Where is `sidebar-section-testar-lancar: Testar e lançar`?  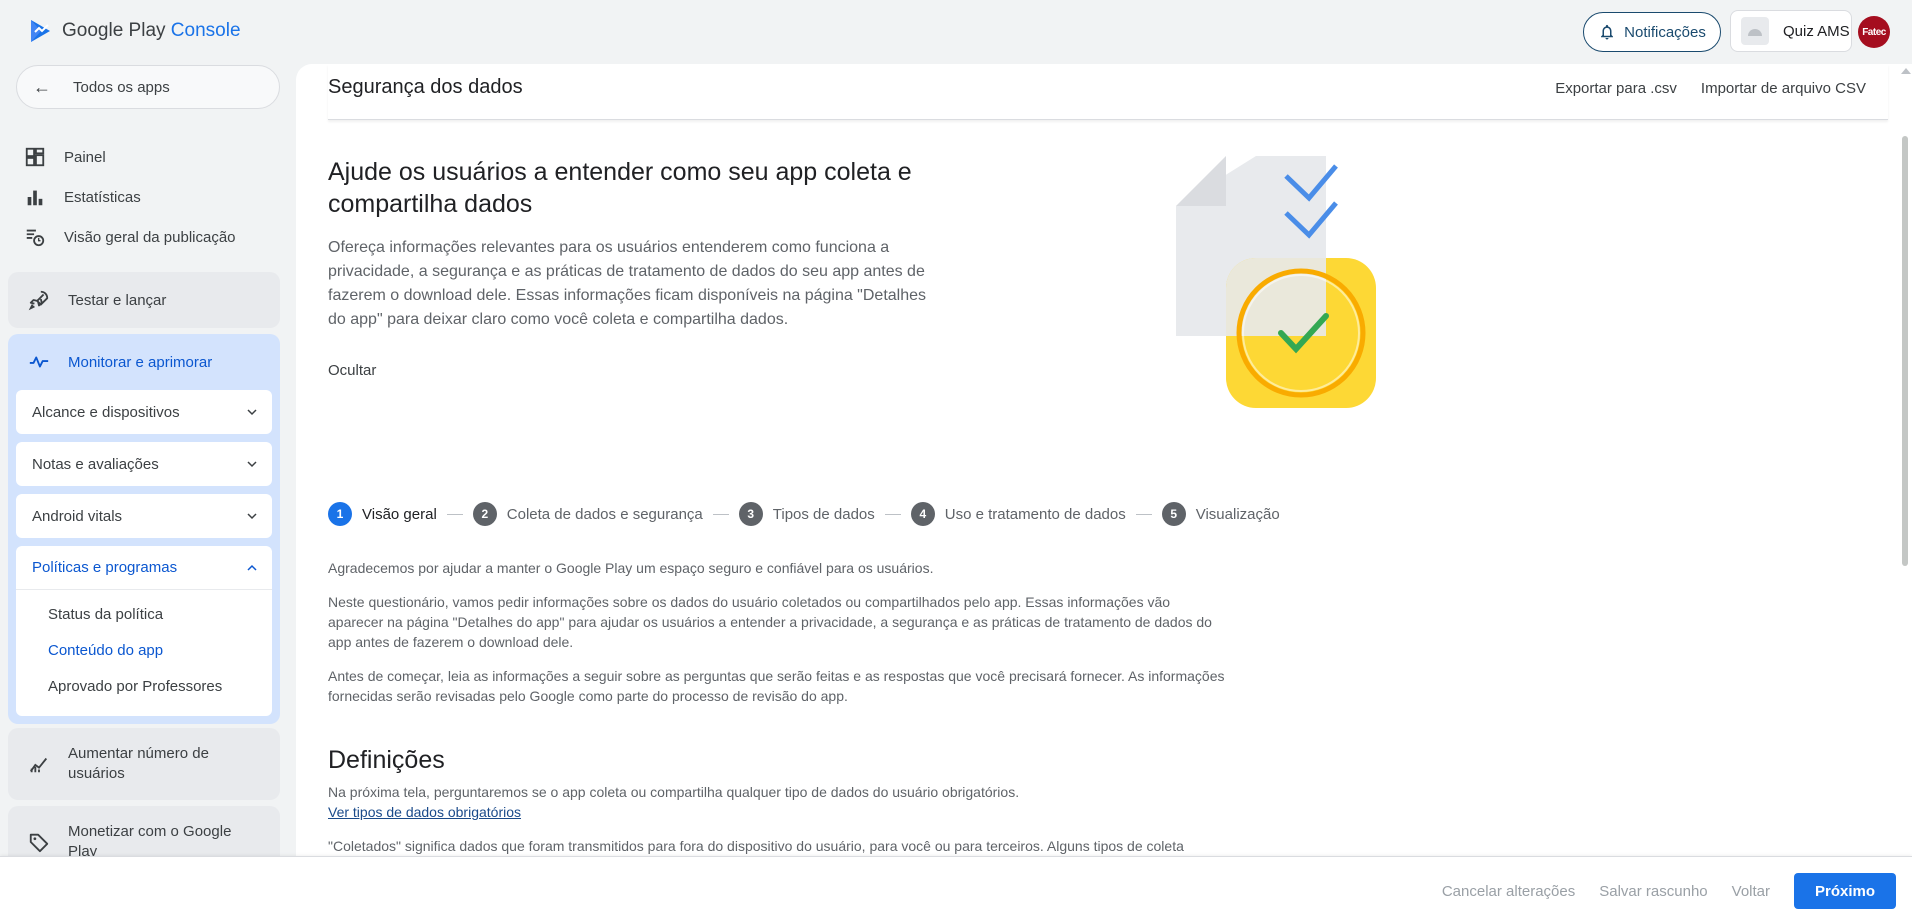 sidebar-section-testar-lancar: Testar e lançar is located at coordinates (144, 300).